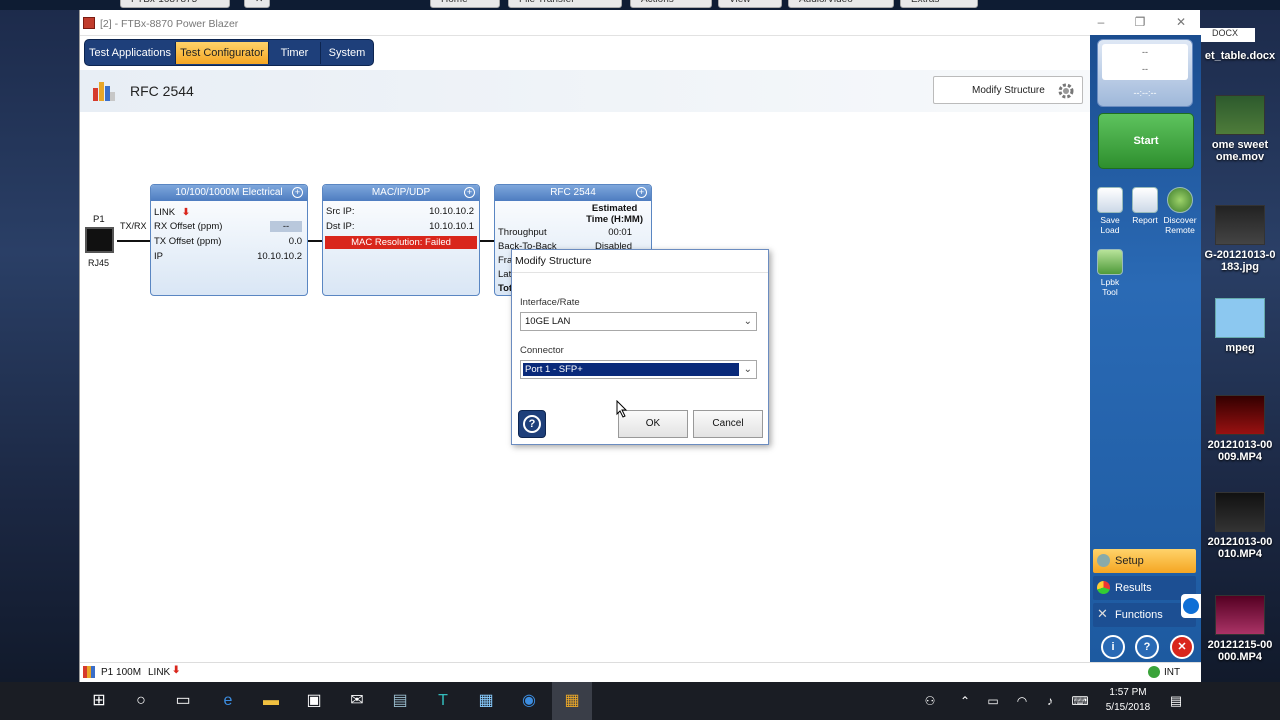  Describe the element at coordinates (486, 701) in the screenshot. I see `network-app-icon: ▦` at that location.